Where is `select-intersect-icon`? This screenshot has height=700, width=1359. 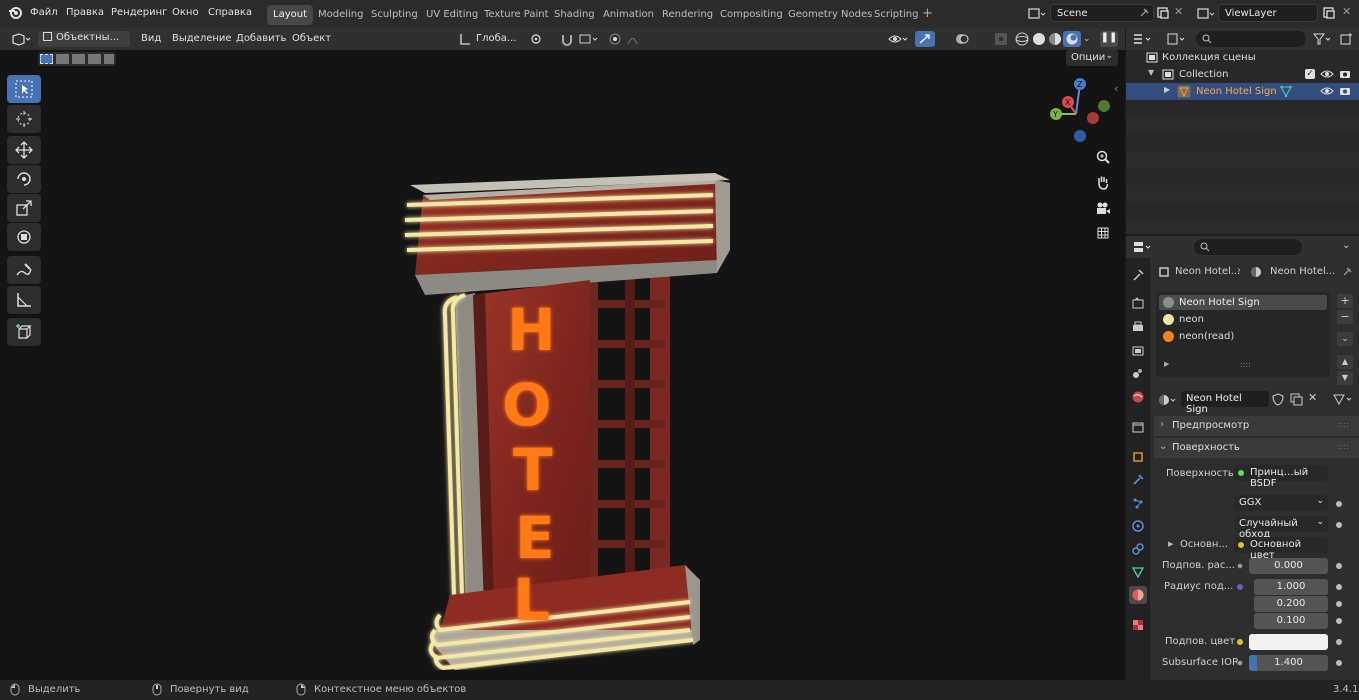 select-intersect-icon is located at coordinates (109, 59).